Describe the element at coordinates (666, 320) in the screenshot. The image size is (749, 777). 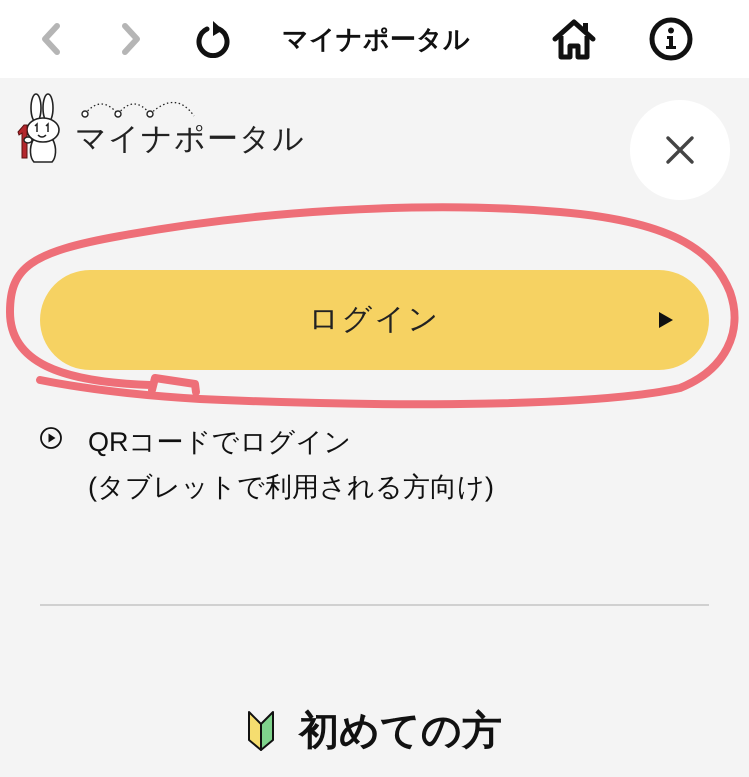
I see `play-triangle-icon` at that location.